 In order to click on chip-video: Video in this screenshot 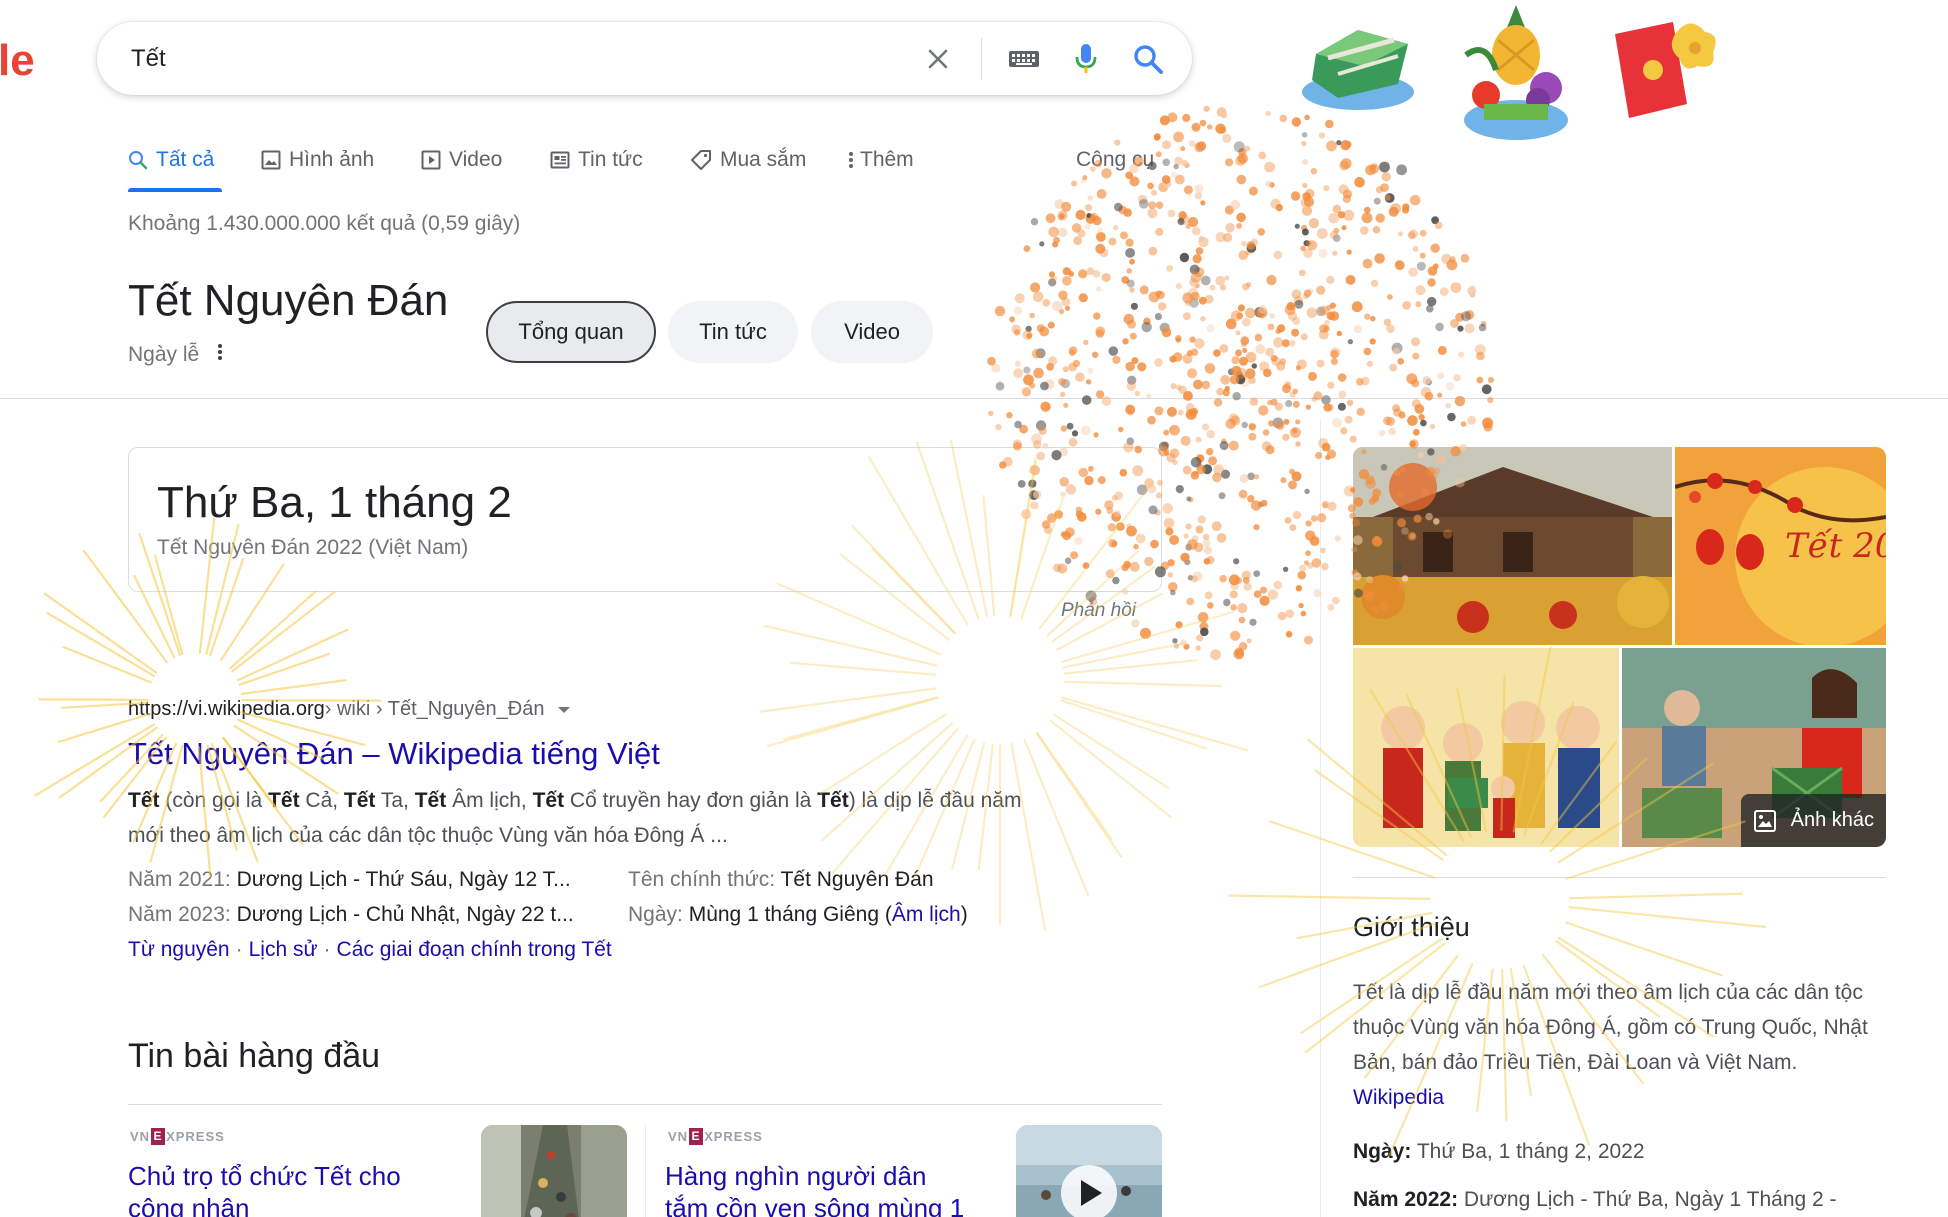, I will do `click(872, 332)`.